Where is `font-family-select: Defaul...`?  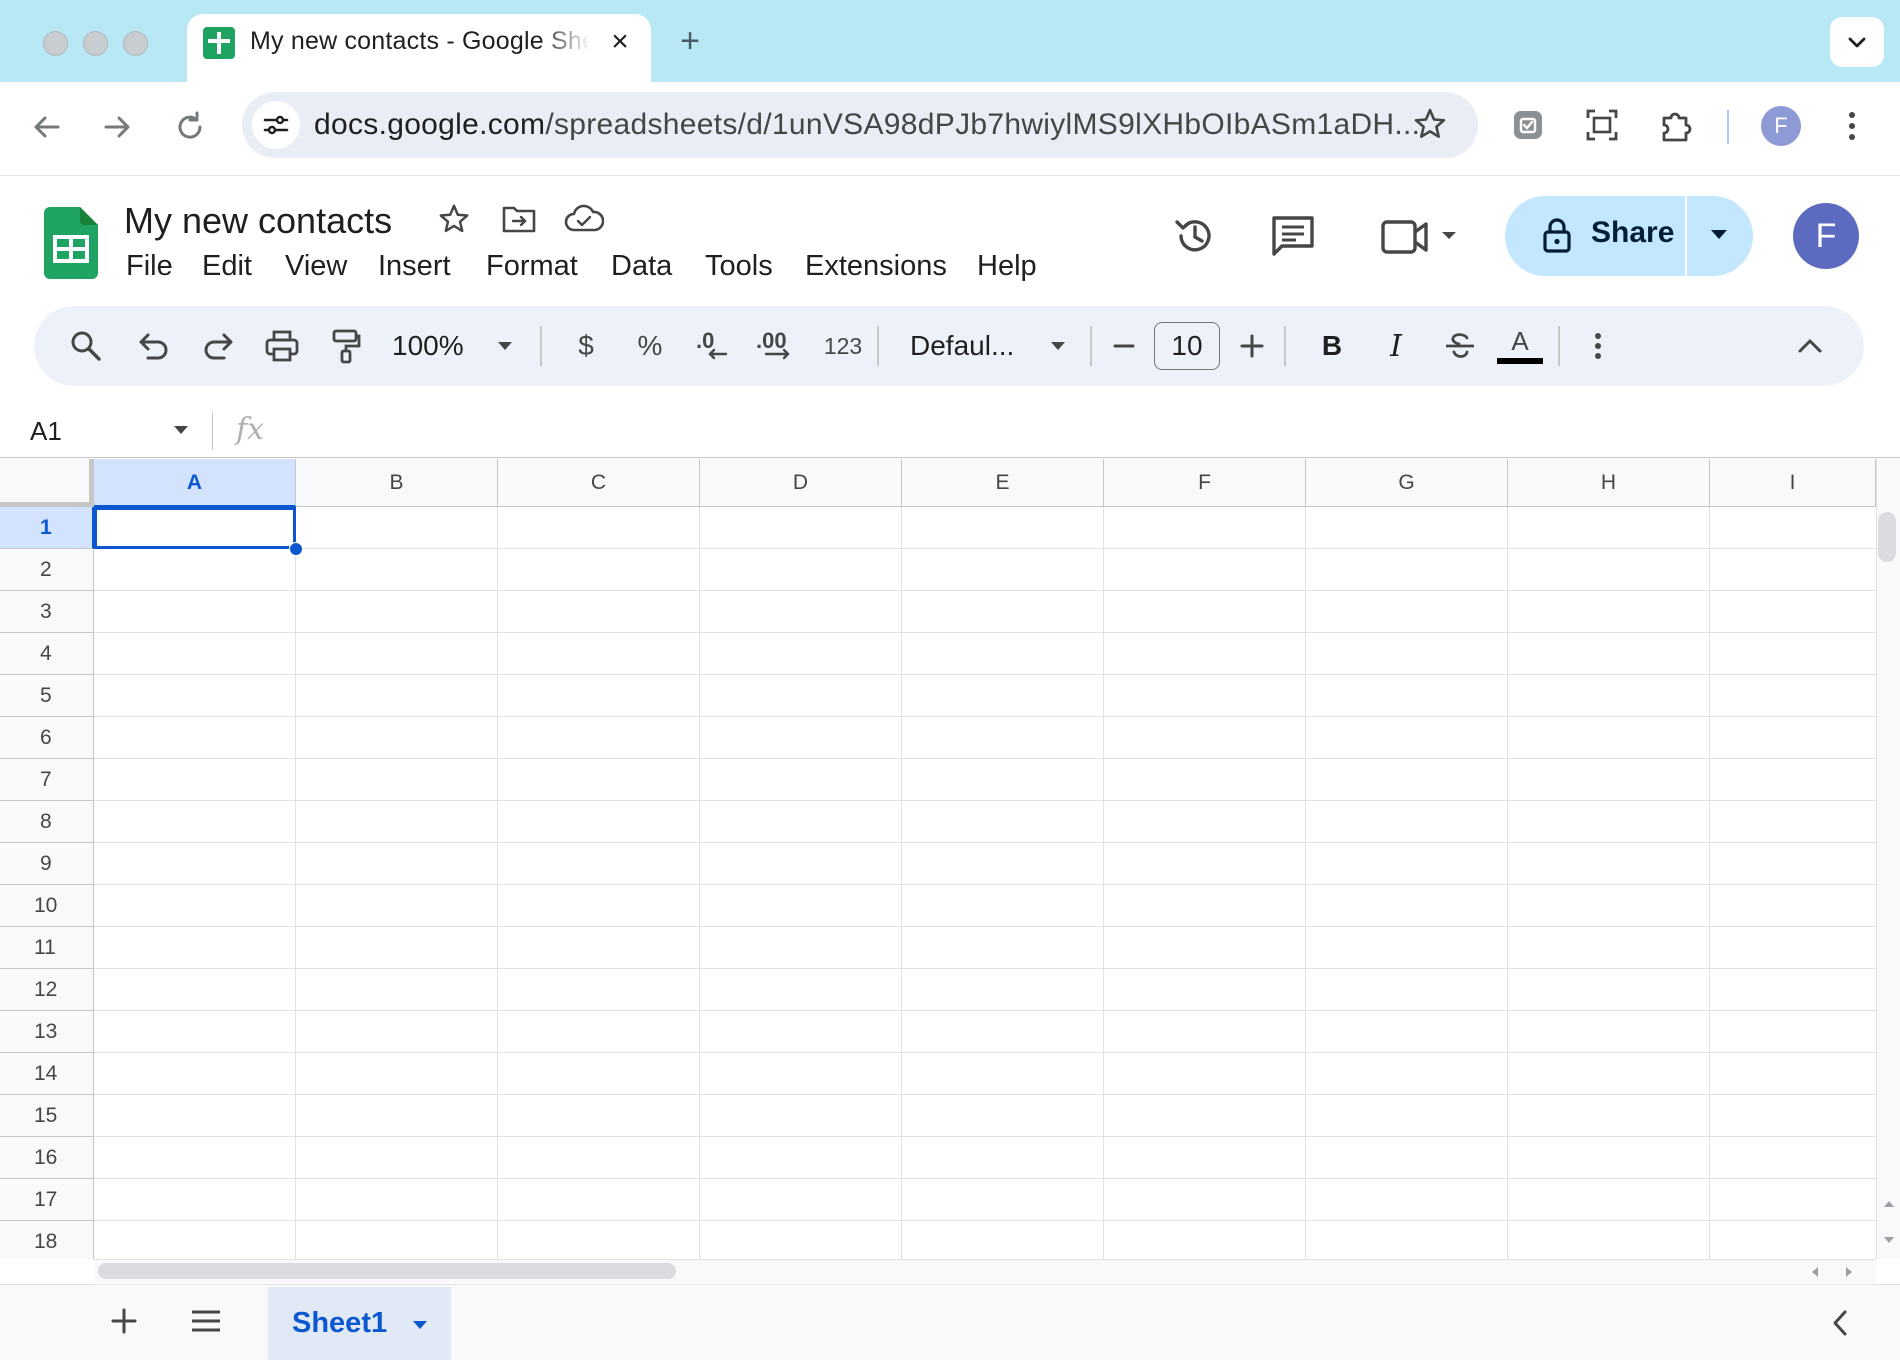
font-family-select: Defaul... is located at coordinates (980, 346).